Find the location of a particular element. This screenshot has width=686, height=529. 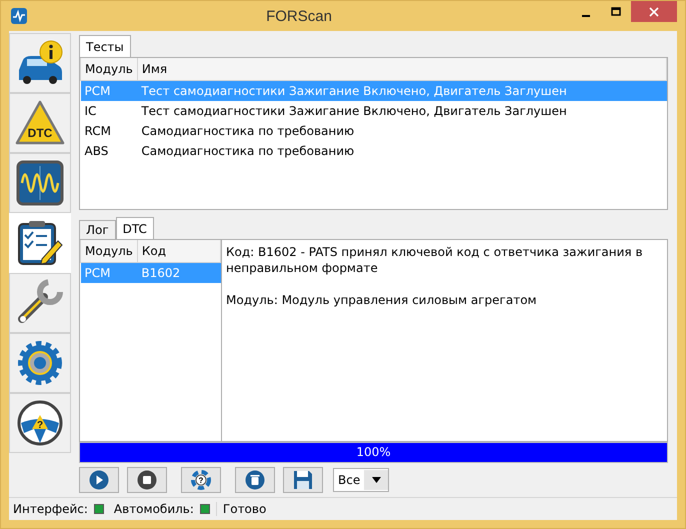

table-cell: Тест самодиагностики Зажигание Включено, Двигатель Заглушен is located at coordinates (401, 111).